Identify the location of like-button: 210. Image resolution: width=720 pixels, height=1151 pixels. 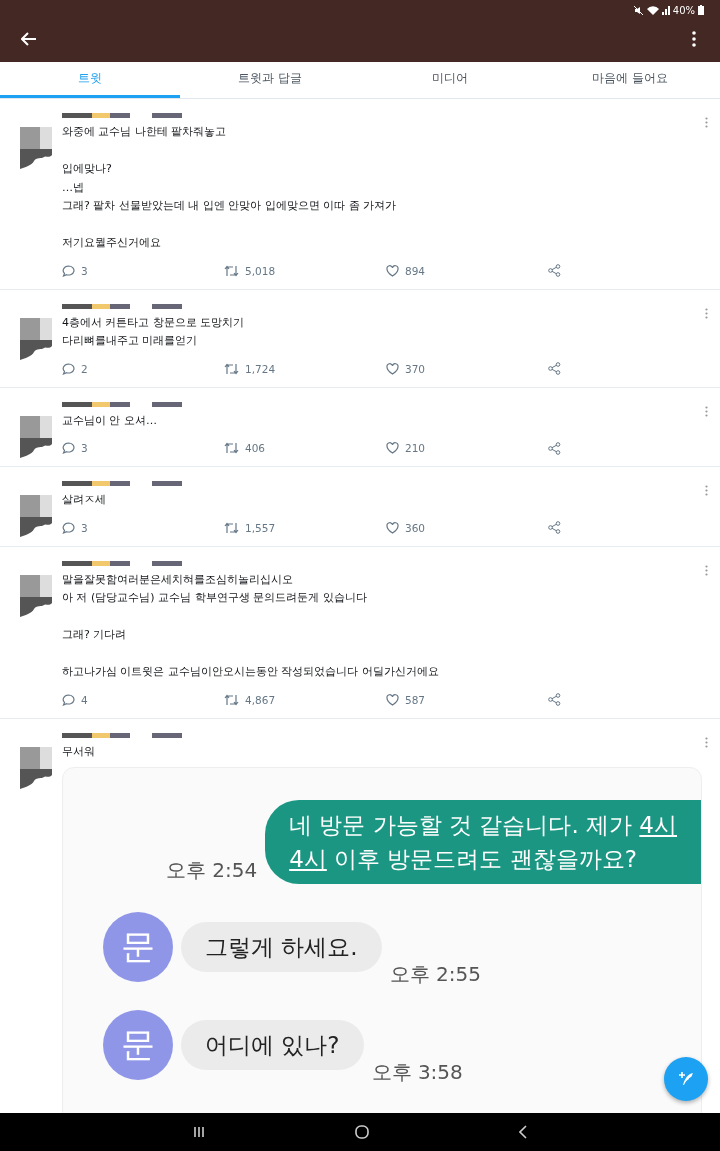
(467, 448).